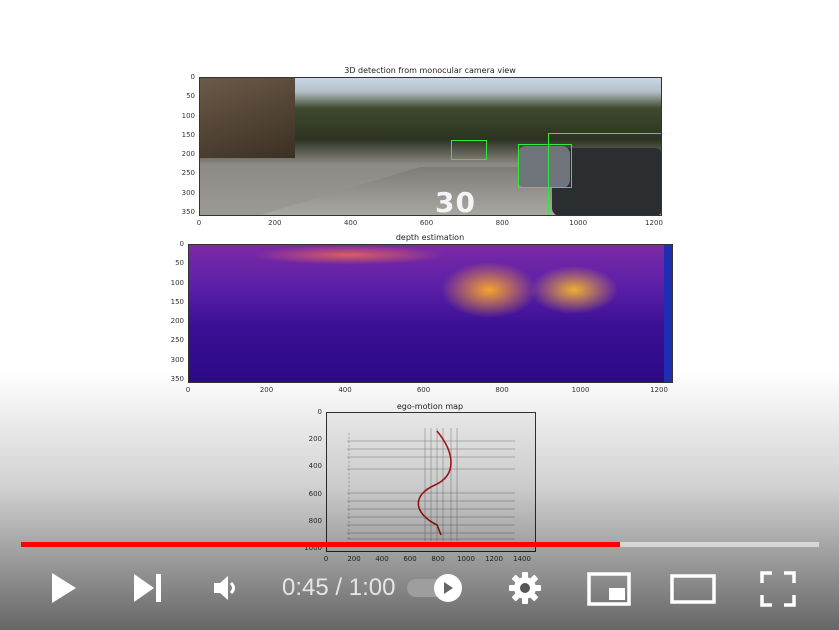  Describe the element at coordinates (188, 390) in the screenshot. I see `depth-x-tick: 0` at that location.